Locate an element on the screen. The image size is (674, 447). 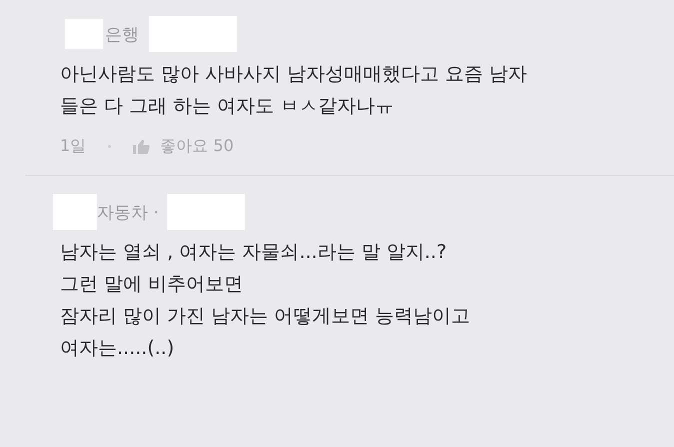
comment-text: 들은 다 그래 하는 여자도 ㅂㅅ같자나ㅠ is located at coordinates (228, 106).